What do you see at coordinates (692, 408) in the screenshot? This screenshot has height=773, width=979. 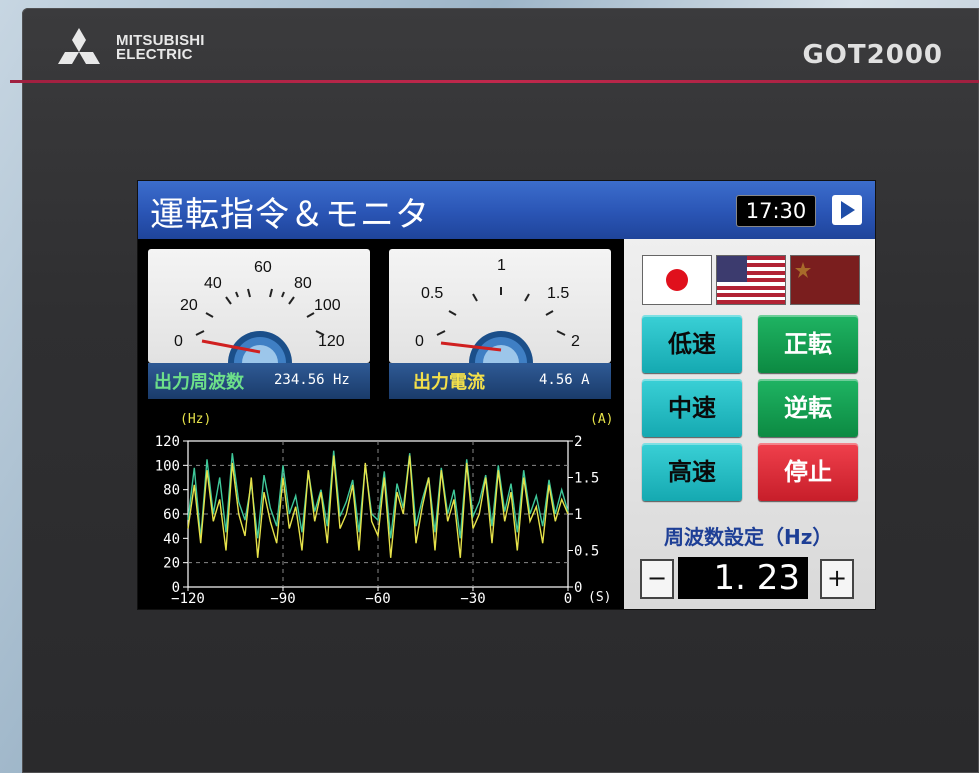 I see `mid-speed-button: 中速` at bounding box center [692, 408].